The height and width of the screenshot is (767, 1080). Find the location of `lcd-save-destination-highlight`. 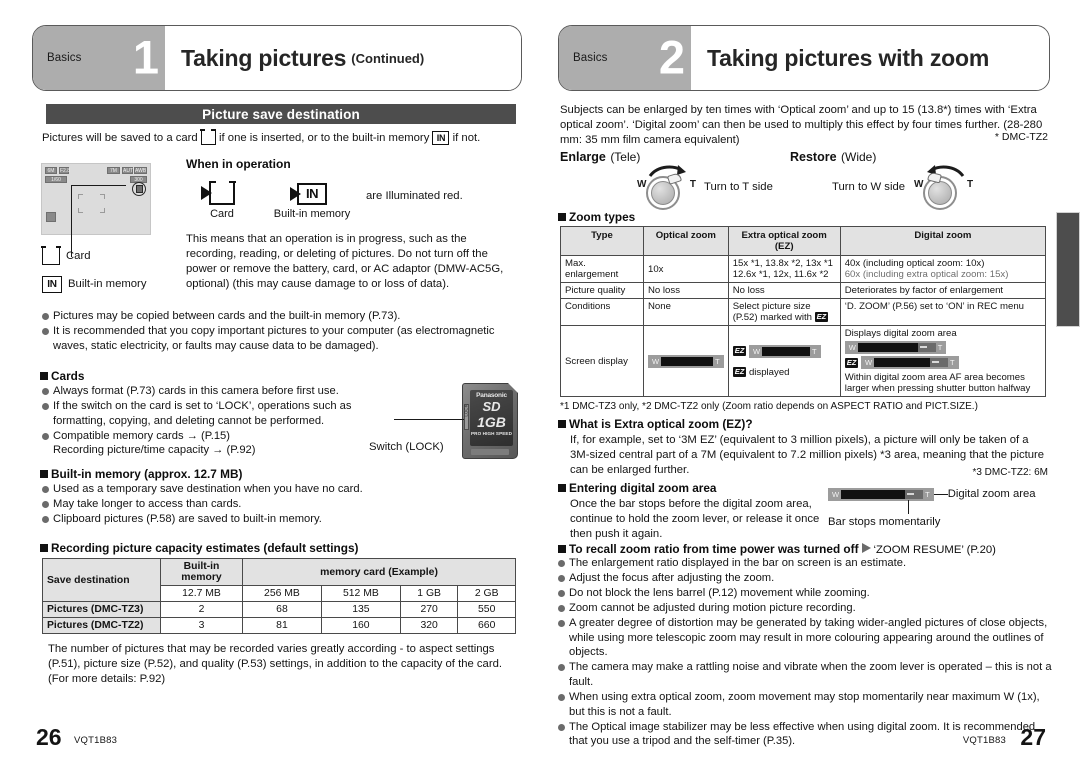

lcd-save-destination-highlight is located at coordinates (139, 189).